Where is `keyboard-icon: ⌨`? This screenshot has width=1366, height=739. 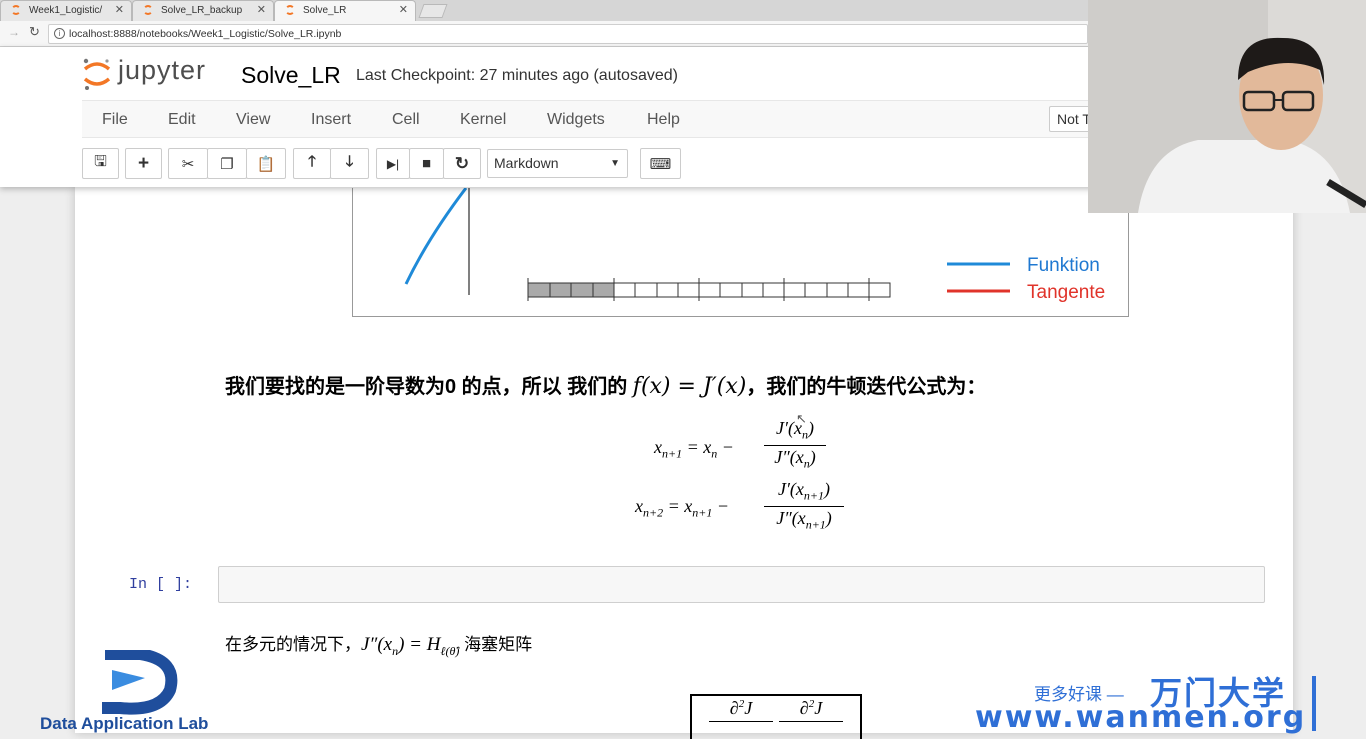
keyboard-icon: ⌨ is located at coordinates (660, 164).